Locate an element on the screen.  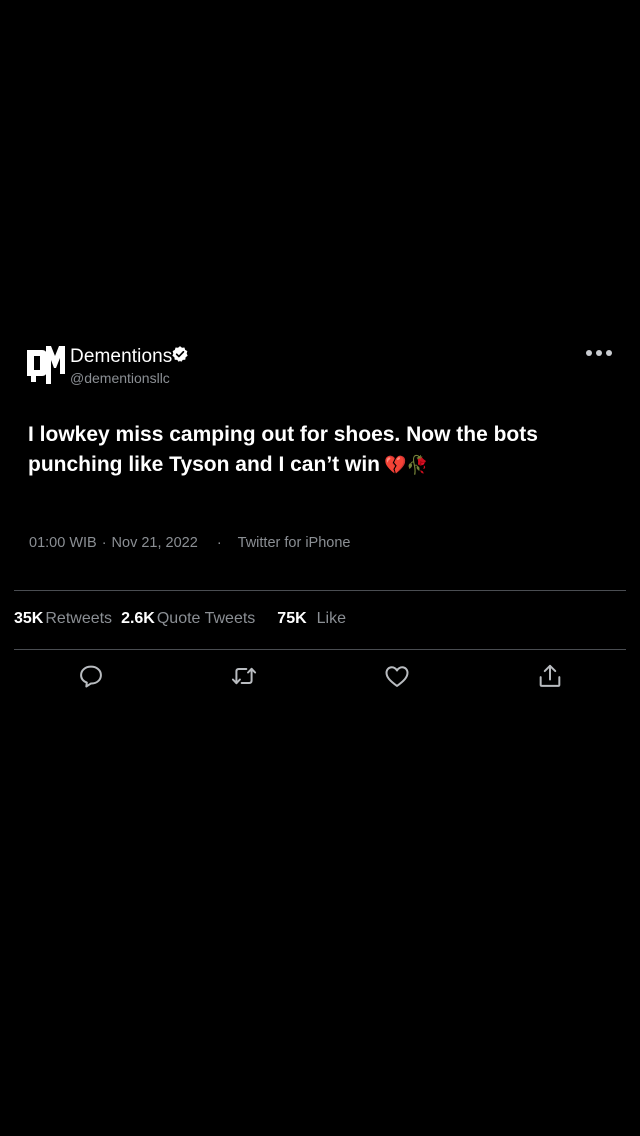
like-icon is located at coordinates (397, 676).